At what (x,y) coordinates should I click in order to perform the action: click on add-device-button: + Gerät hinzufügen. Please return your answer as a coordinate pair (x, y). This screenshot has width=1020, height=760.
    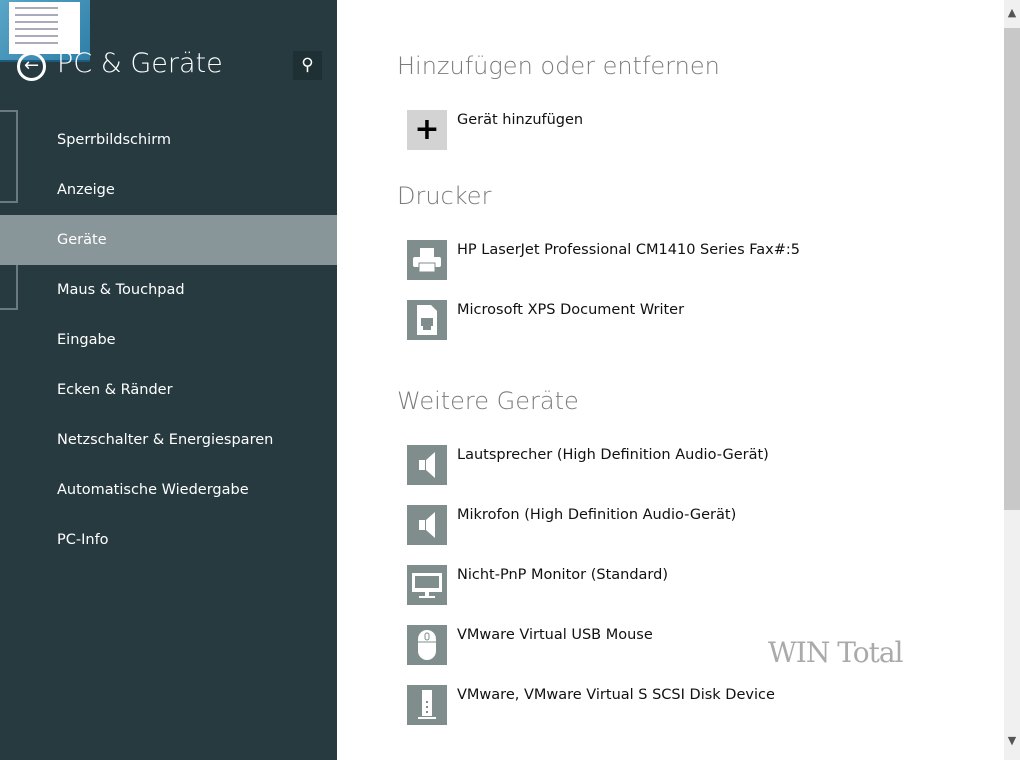
    Looking at the image, I should click on (495, 130).